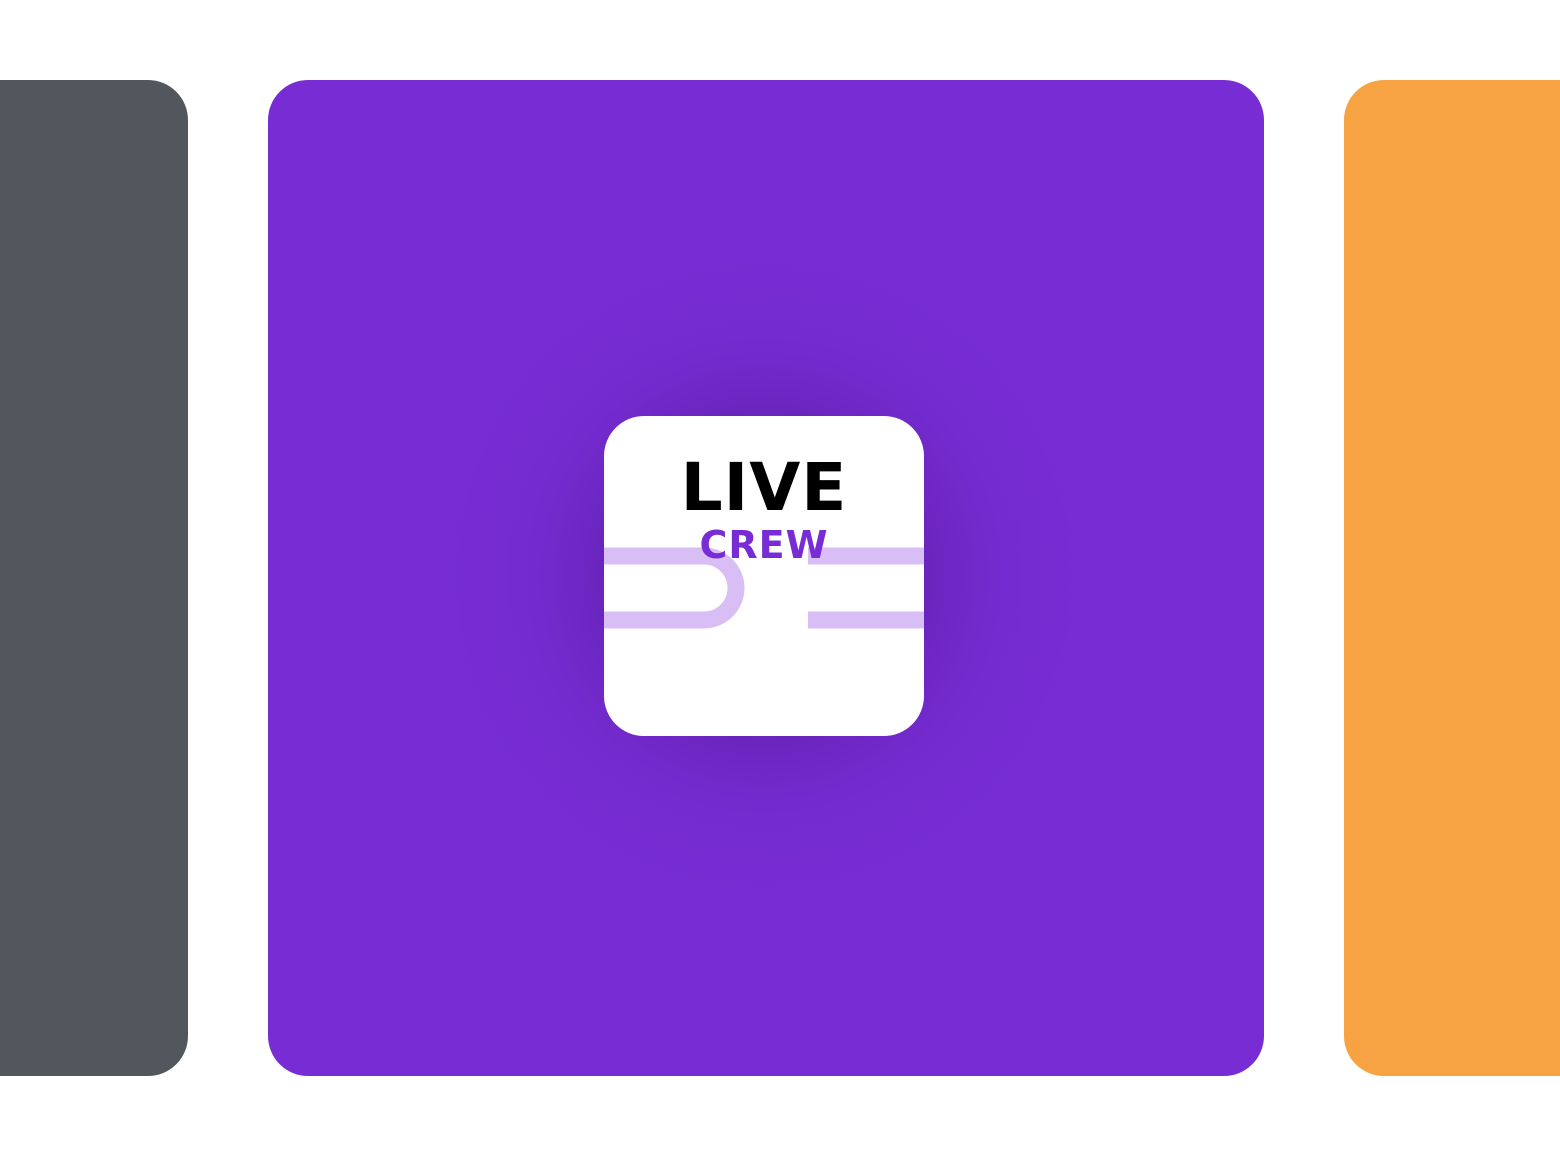  What do you see at coordinates (764, 487) in the screenshot?
I see `app-icon-title: LIVE` at bounding box center [764, 487].